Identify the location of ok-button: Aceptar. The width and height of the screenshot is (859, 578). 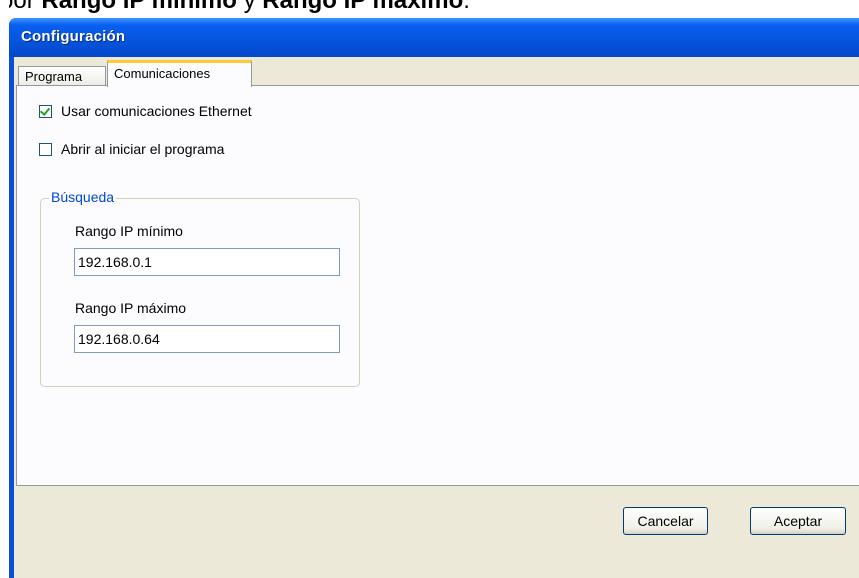
(798, 521).